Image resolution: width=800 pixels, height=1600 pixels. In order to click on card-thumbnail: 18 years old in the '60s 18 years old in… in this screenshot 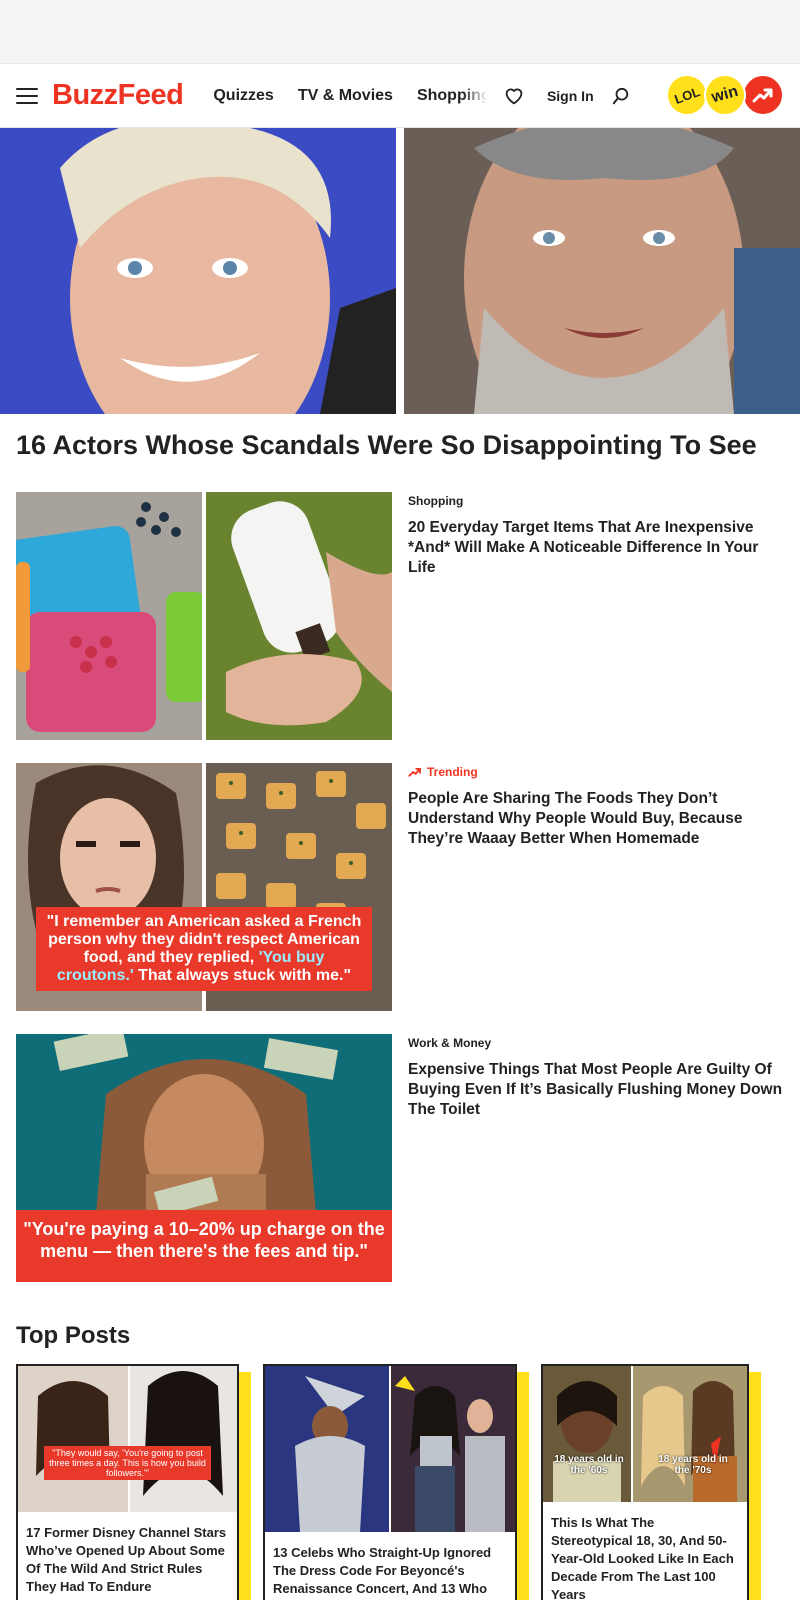, I will do `click(645, 1434)`.